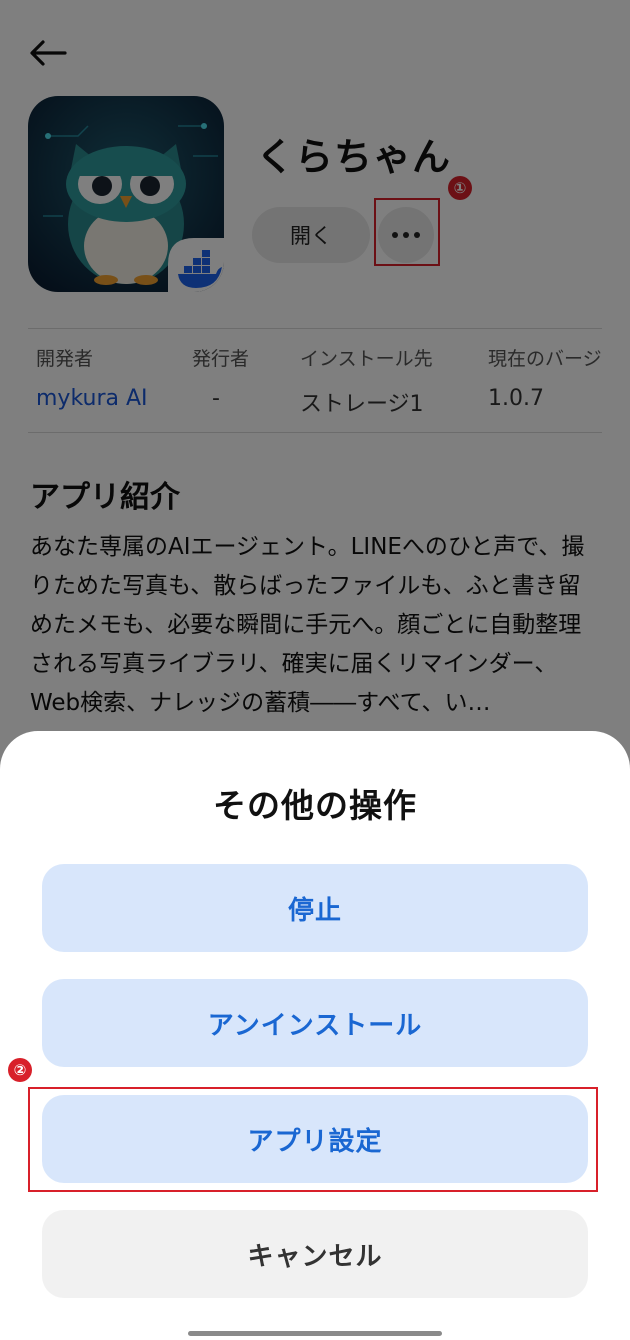 This screenshot has height=1340, width=630. What do you see at coordinates (315, 908) in the screenshot?
I see `stop-button: 停止` at bounding box center [315, 908].